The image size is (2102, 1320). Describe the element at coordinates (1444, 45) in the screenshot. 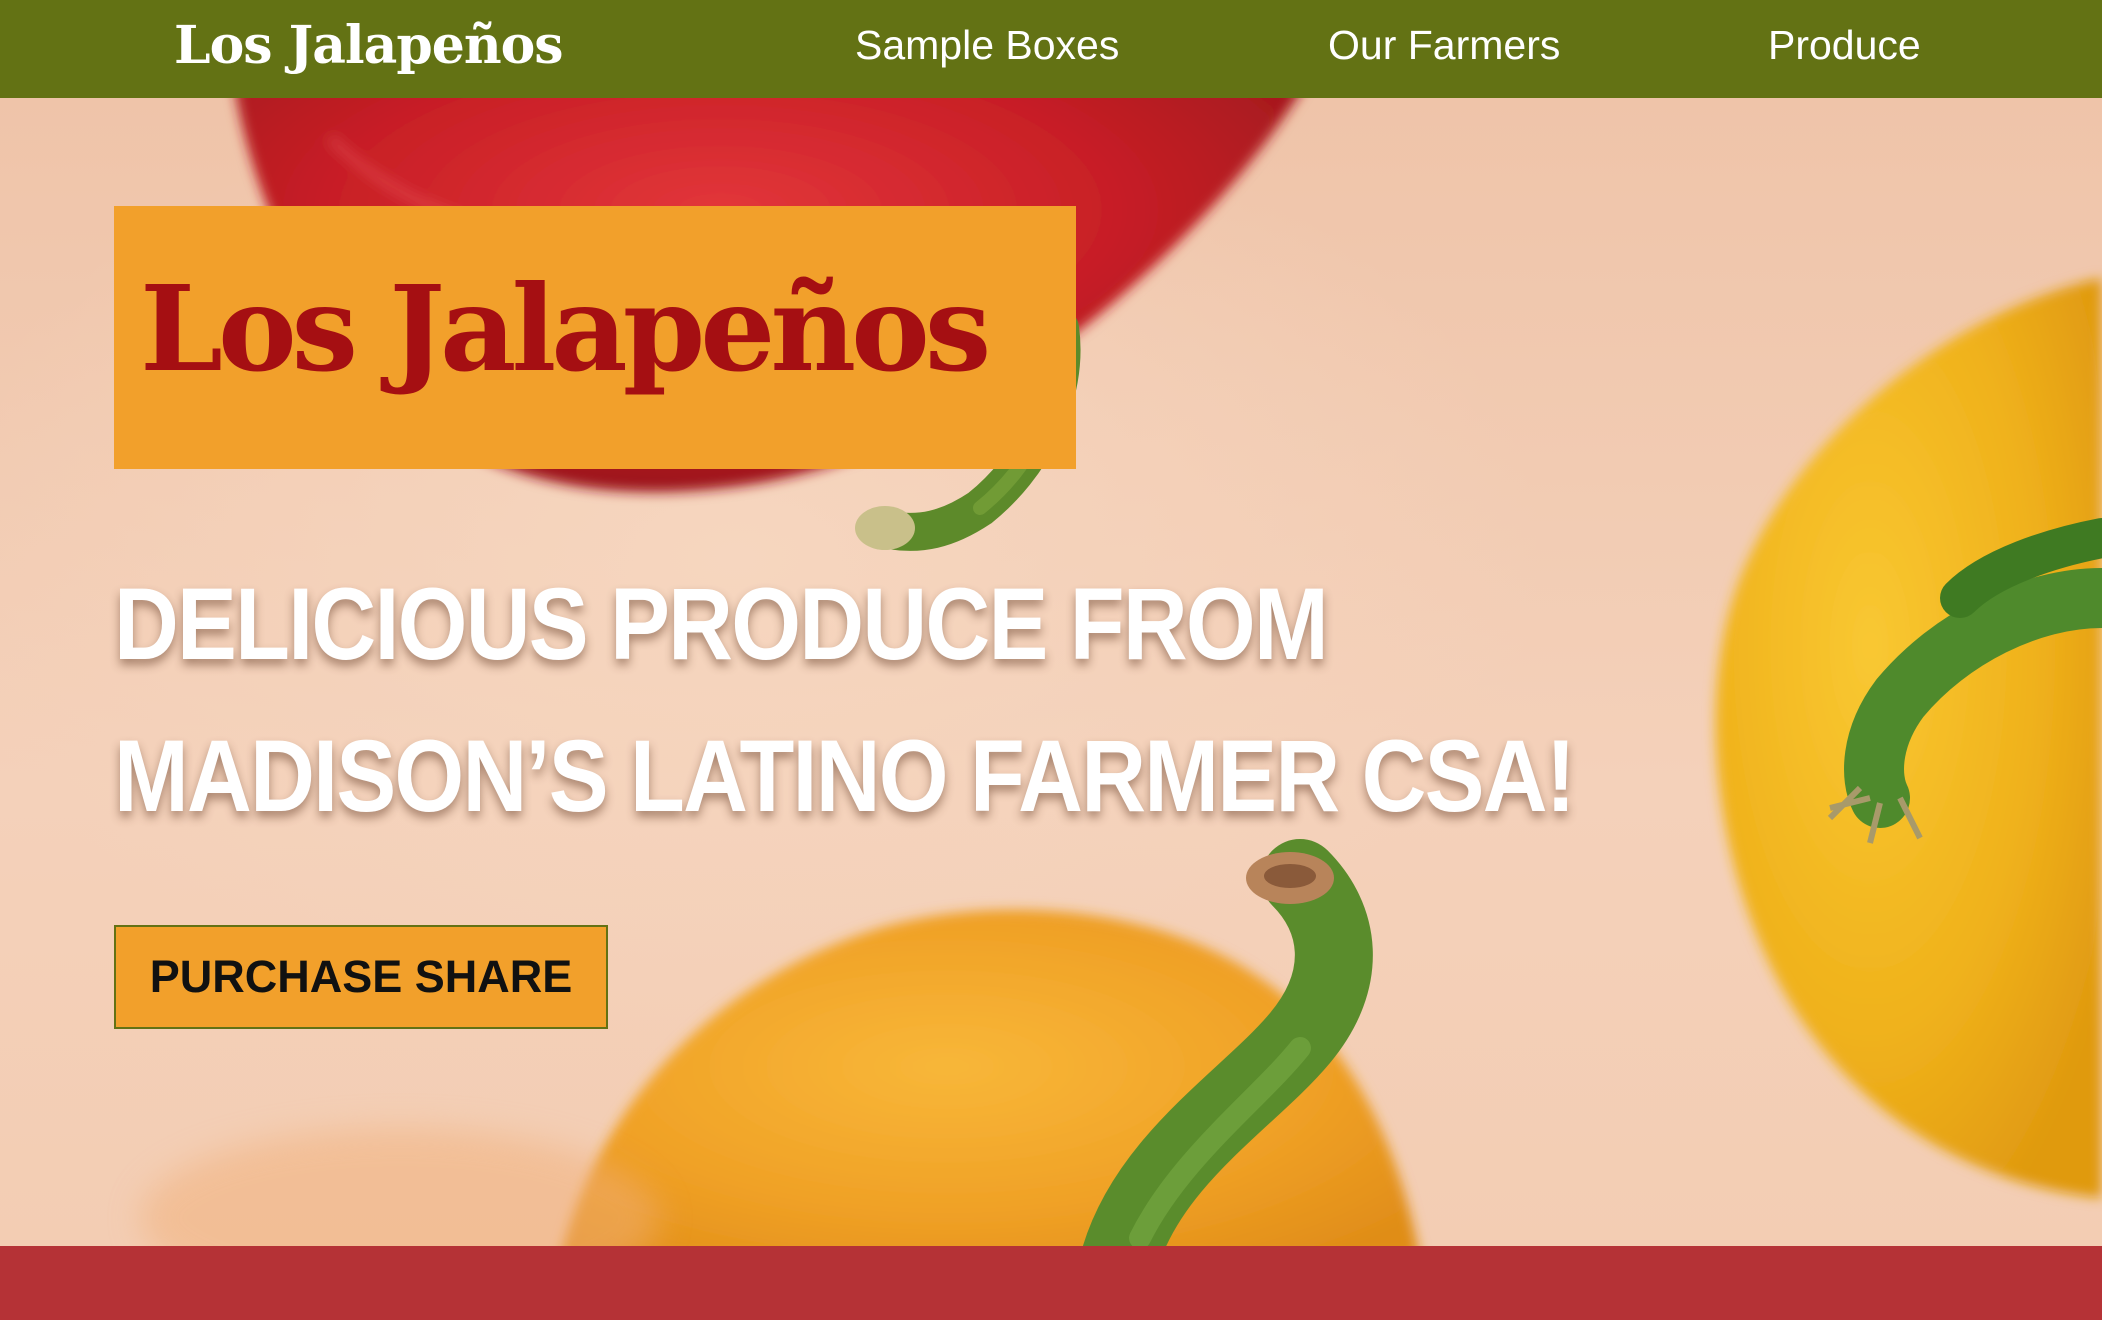

I see `nav-link-our-farmers: Our Farmers` at that location.